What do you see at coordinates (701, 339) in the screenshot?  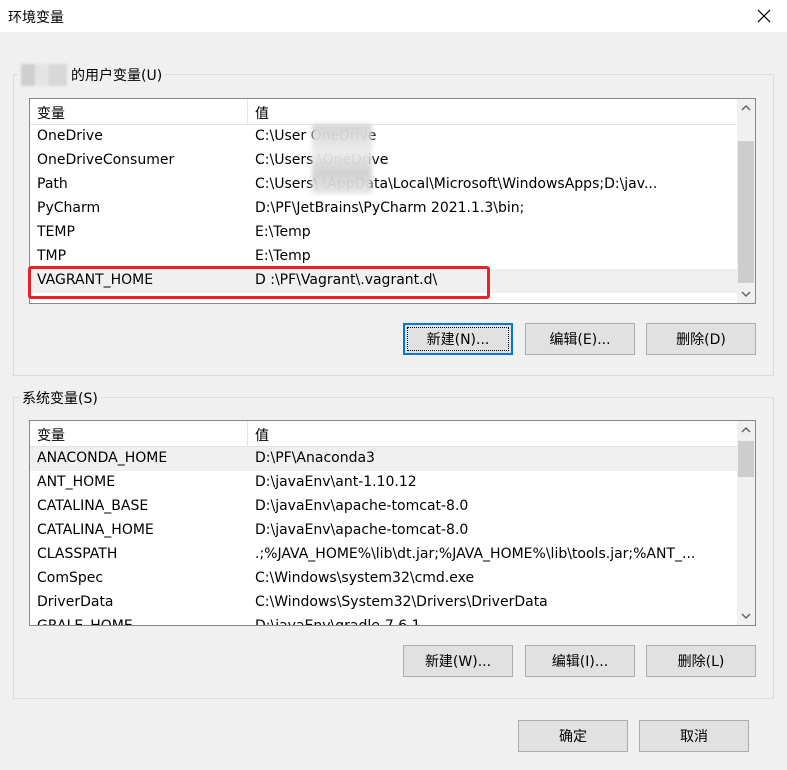 I see `user-delete-button: 删除(D)` at bounding box center [701, 339].